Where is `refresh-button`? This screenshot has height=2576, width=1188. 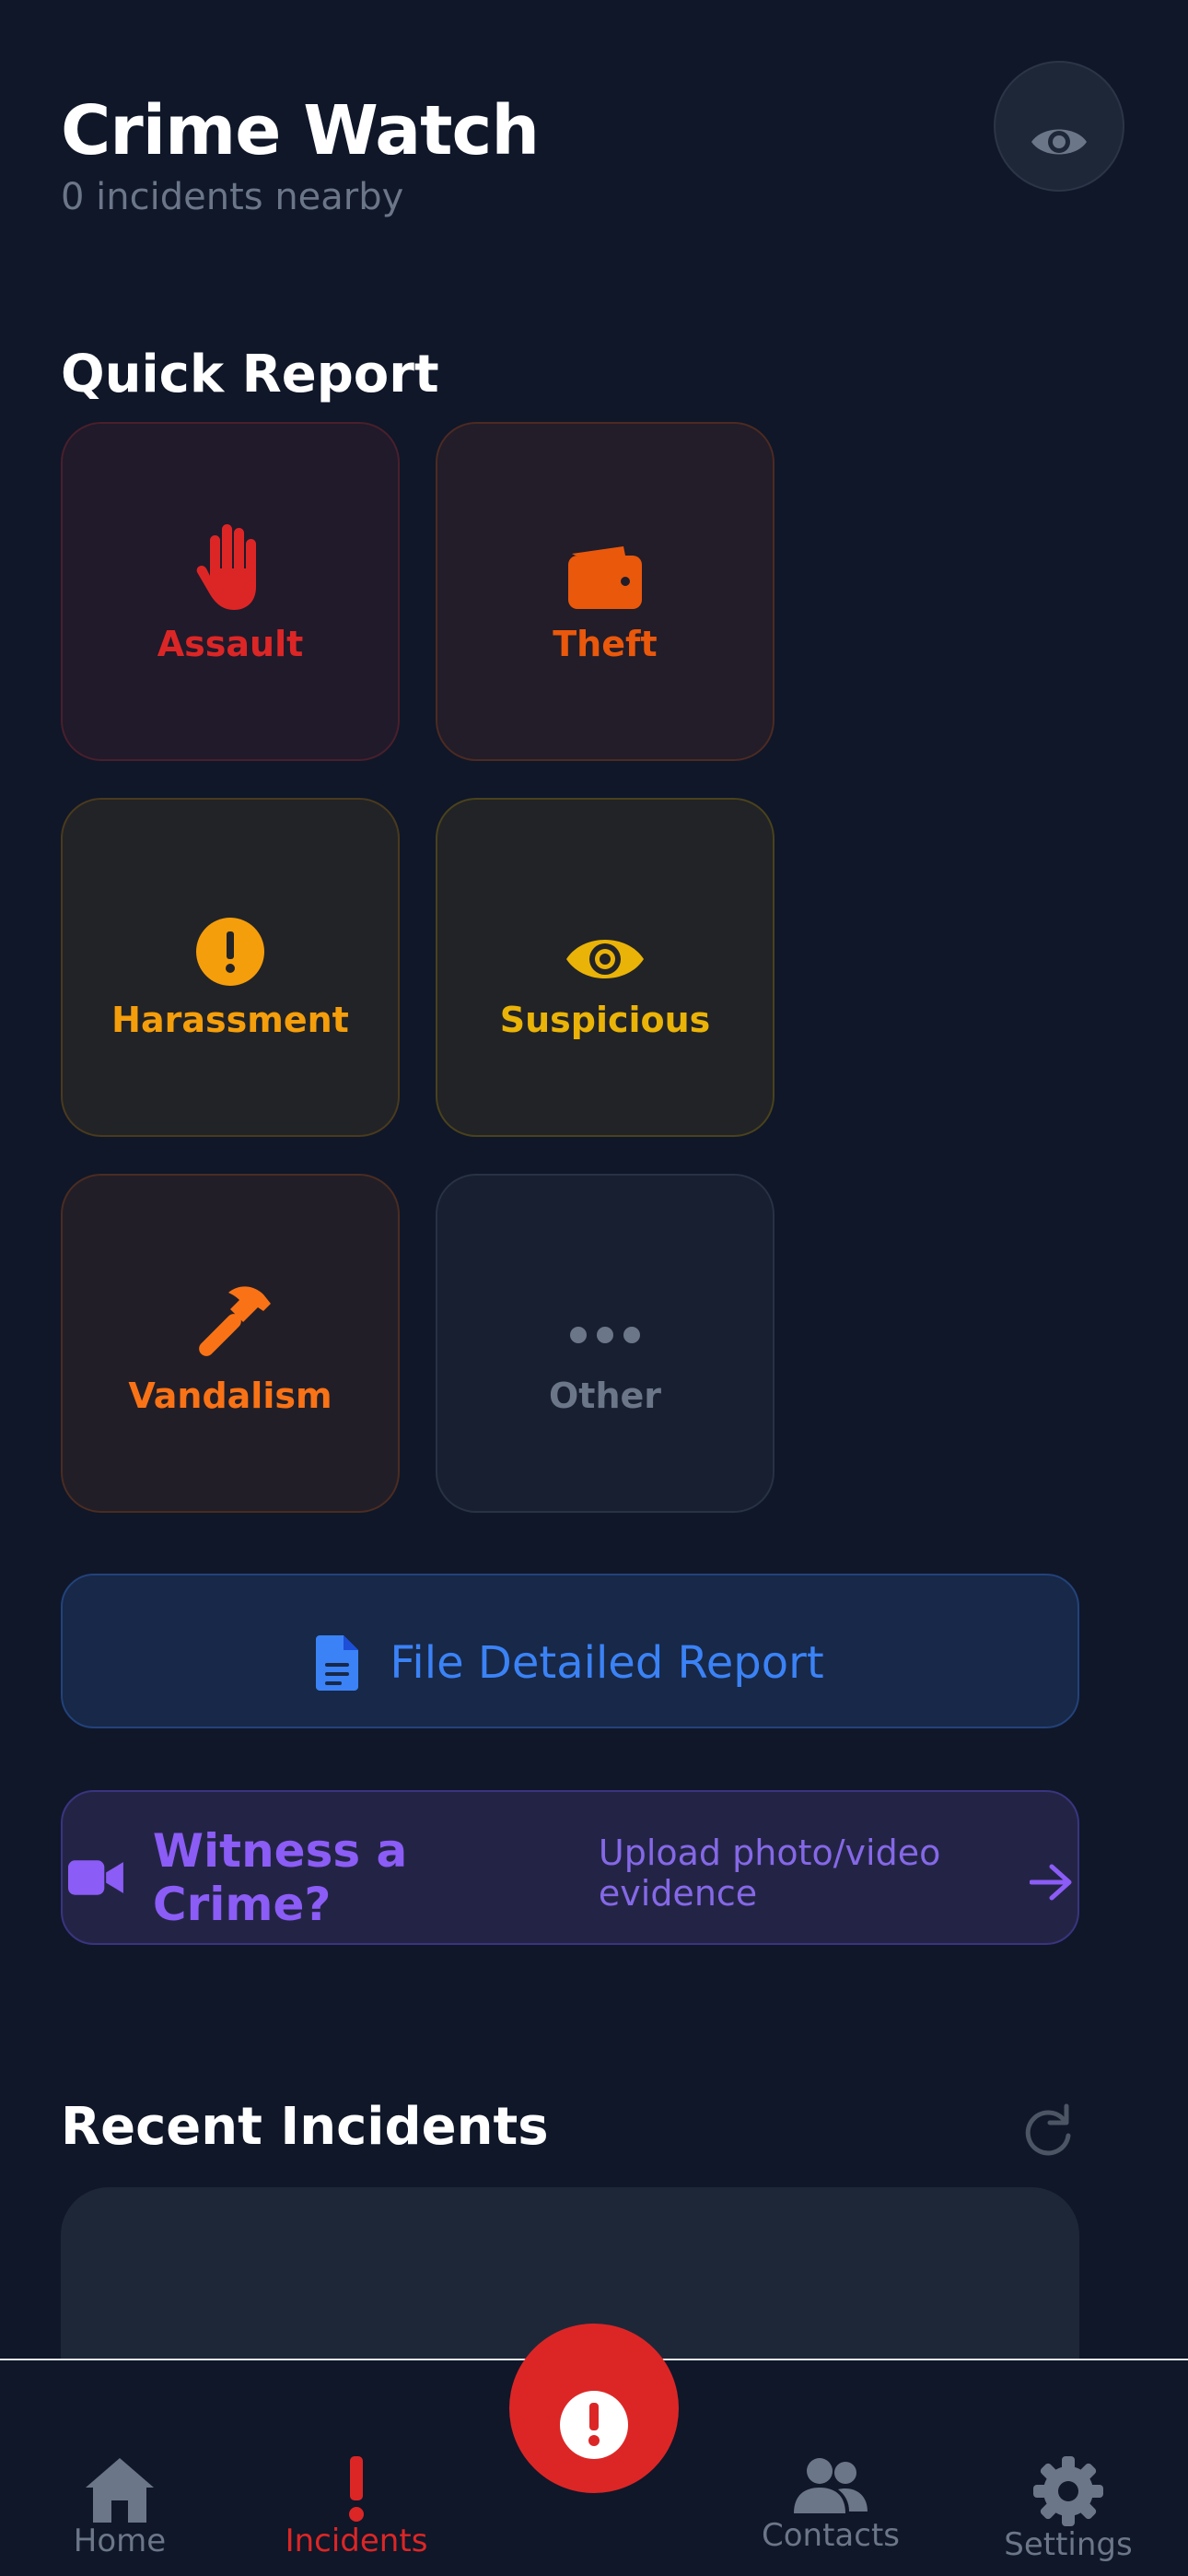 refresh-button is located at coordinates (1048, 2131).